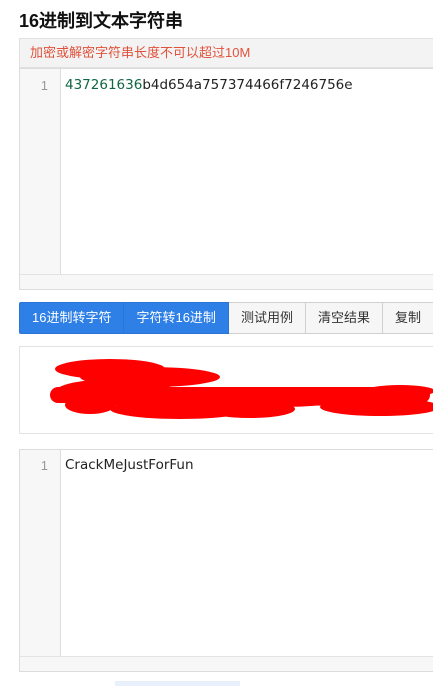  Describe the element at coordinates (72, 318) in the screenshot. I see `hex-to-string-button: 16进制转字符` at that location.